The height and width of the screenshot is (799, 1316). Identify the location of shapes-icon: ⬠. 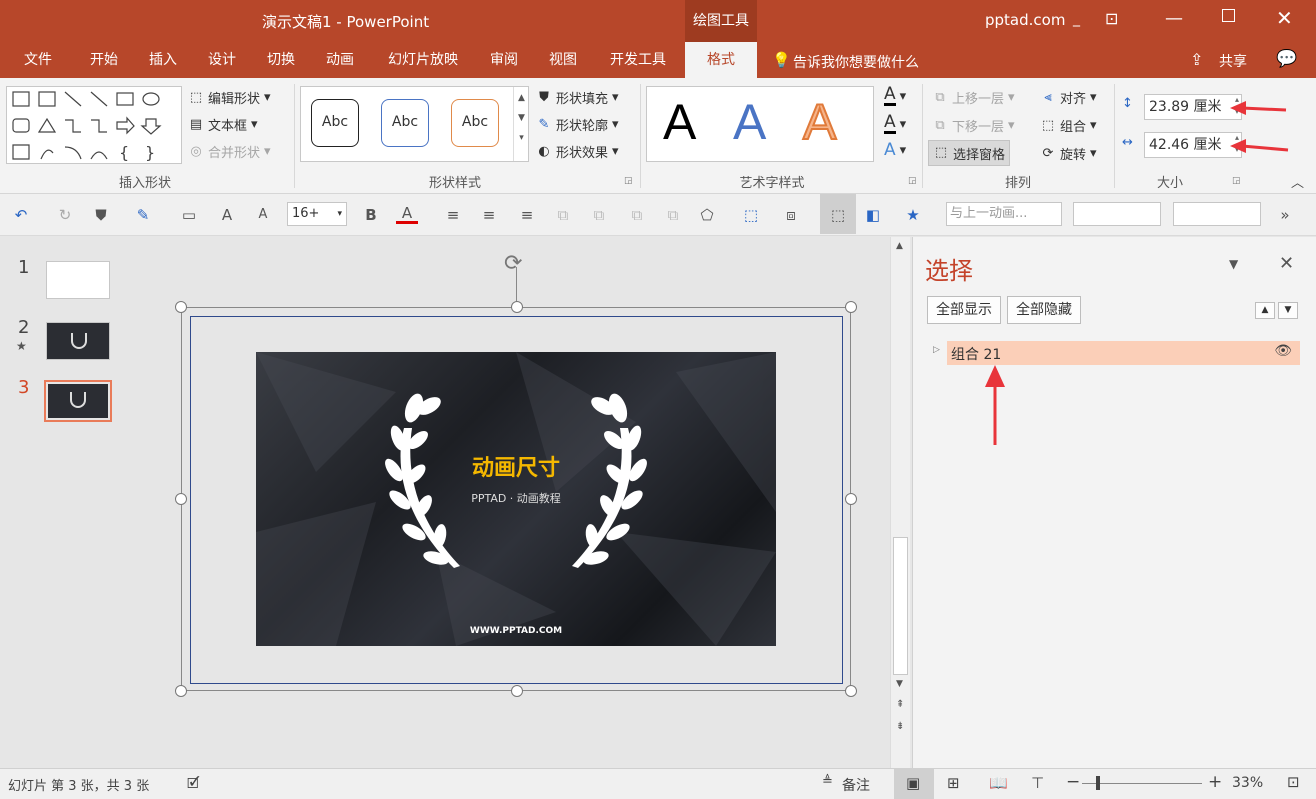
(707, 215).